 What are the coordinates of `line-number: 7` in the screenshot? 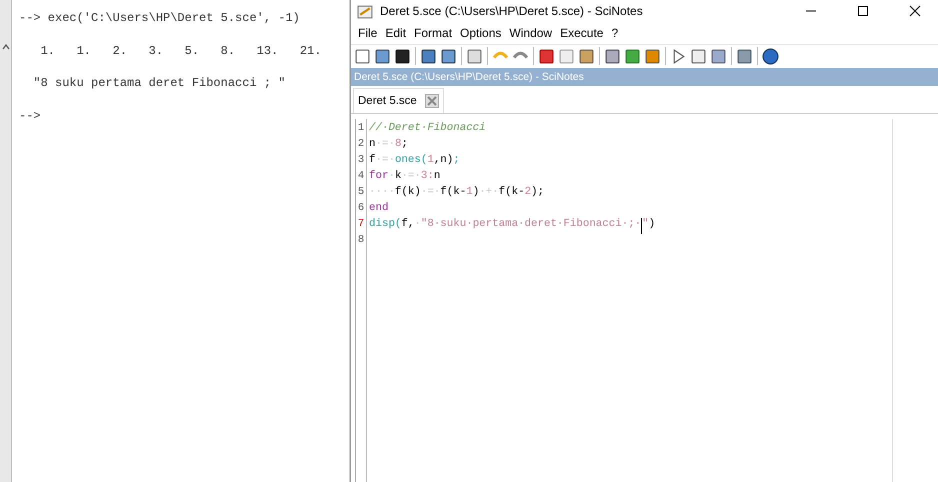 It's located at (361, 225).